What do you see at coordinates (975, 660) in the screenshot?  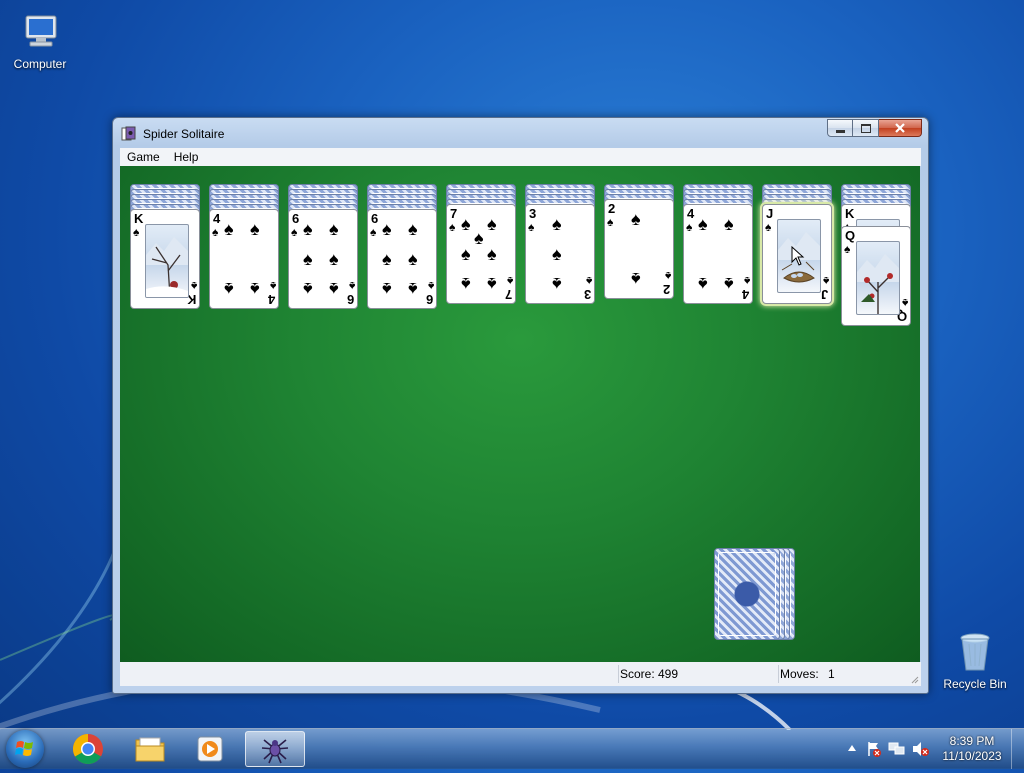 I see `desktop-icon-recycle-bin: Recycle Bin` at bounding box center [975, 660].